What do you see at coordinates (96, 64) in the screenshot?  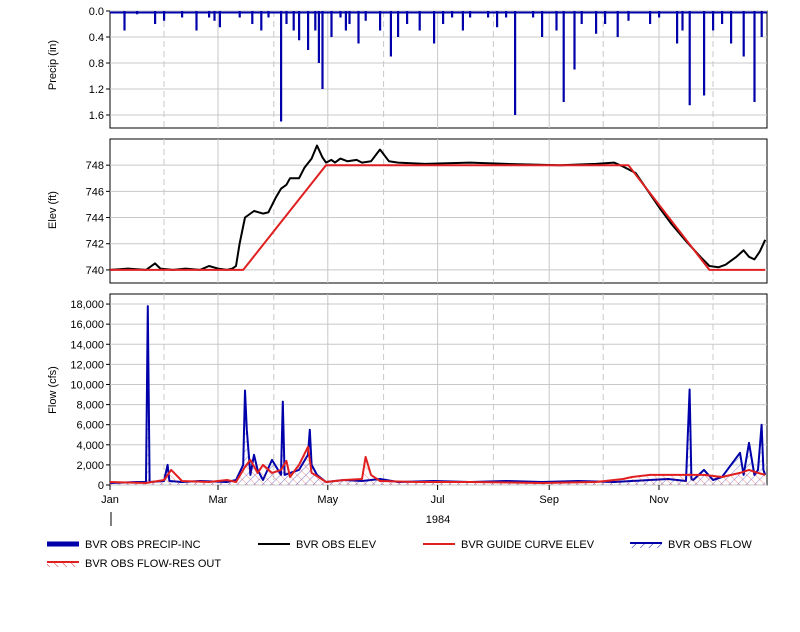 I see `precip-y-tick-label: 0.8` at bounding box center [96, 64].